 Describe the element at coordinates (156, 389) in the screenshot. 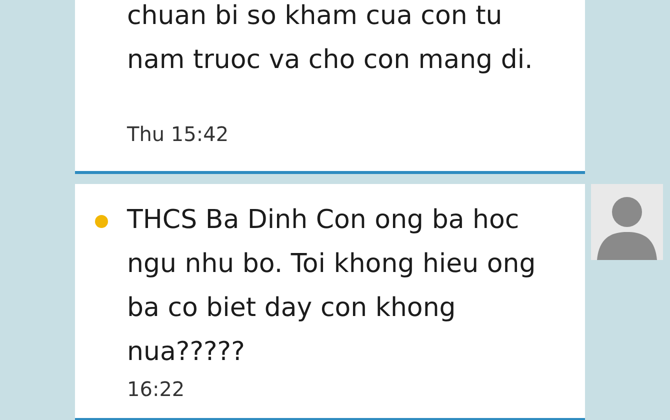

I see `message-time: 16:22` at that location.